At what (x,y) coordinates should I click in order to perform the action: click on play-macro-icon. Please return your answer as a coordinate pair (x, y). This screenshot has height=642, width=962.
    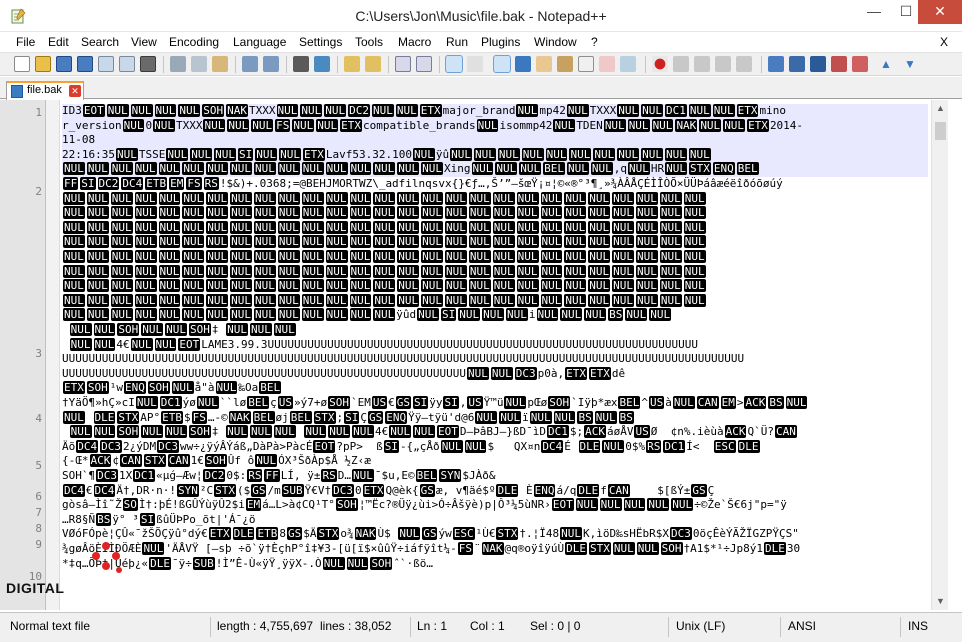
    Looking at the image, I should click on (702, 64).